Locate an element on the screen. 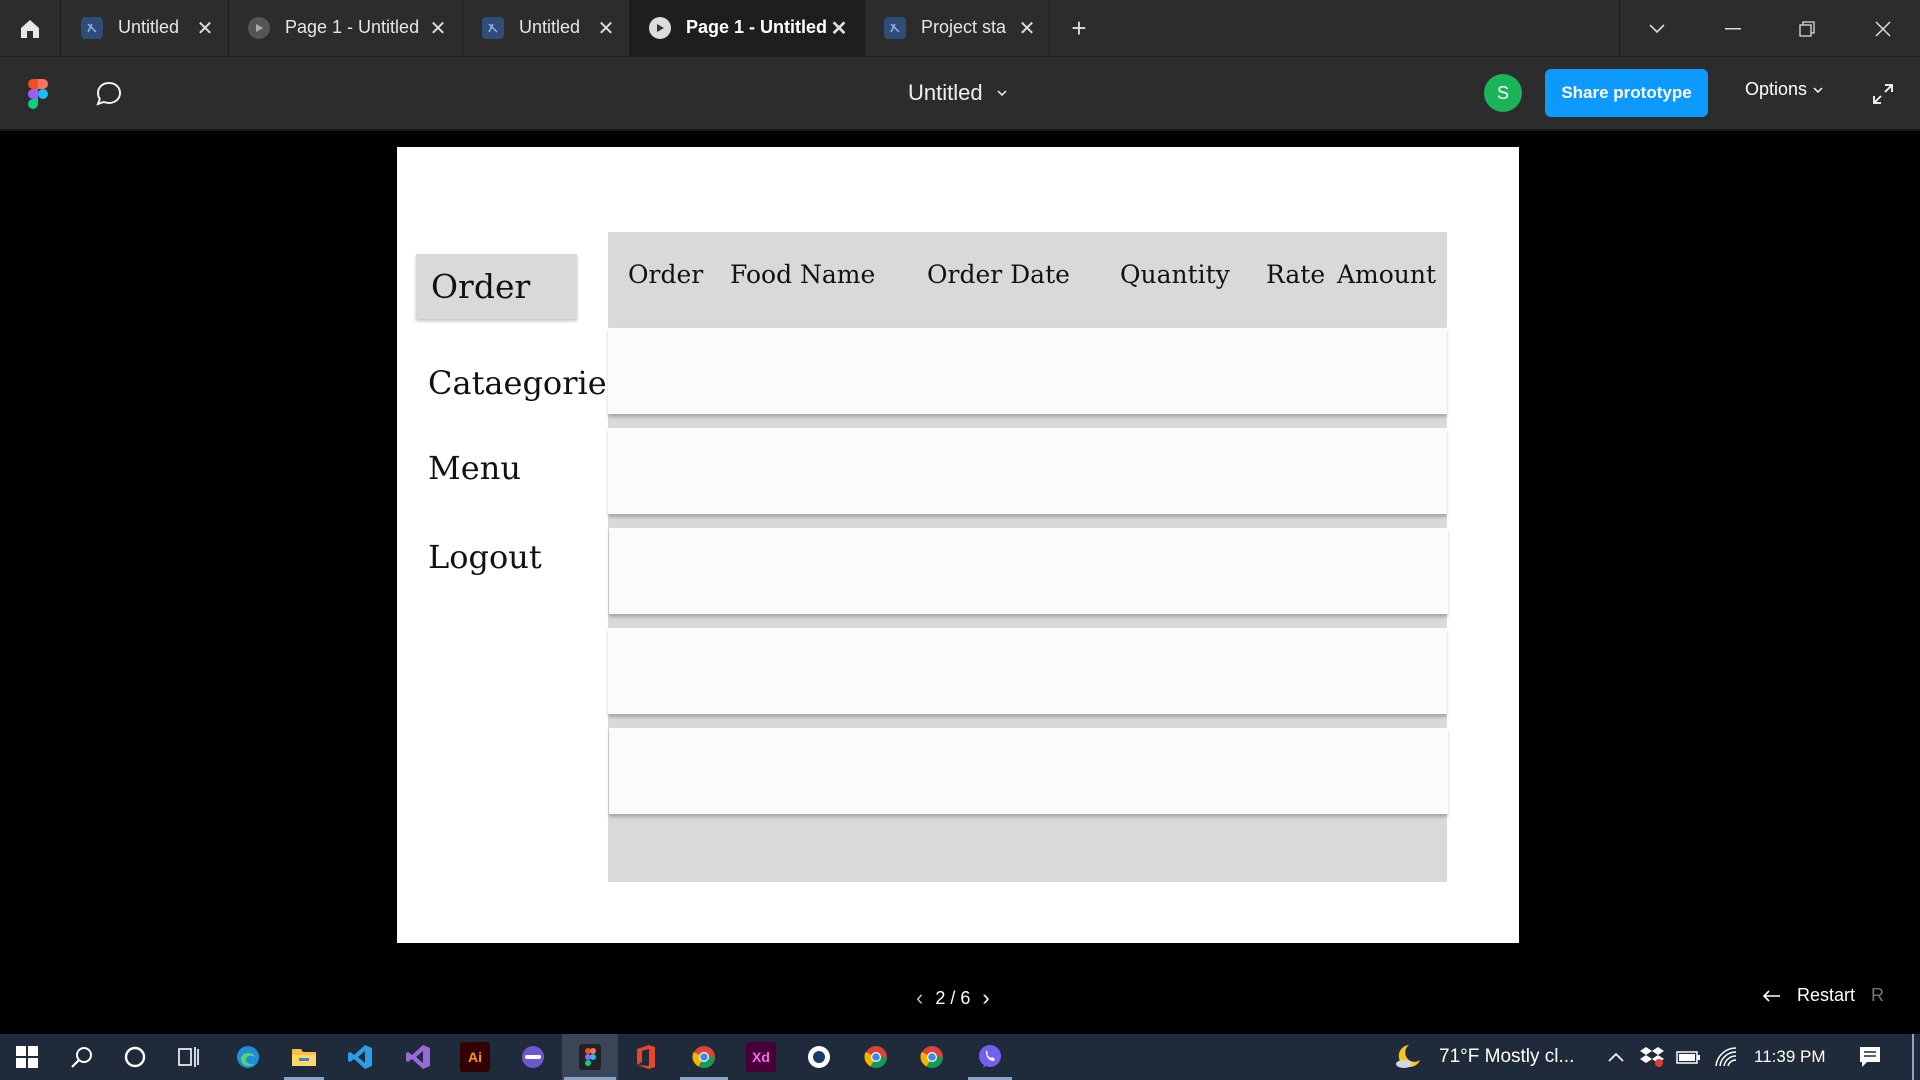 The image size is (1920, 1080). windows-start-icon is located at coordinates (27, 1057).